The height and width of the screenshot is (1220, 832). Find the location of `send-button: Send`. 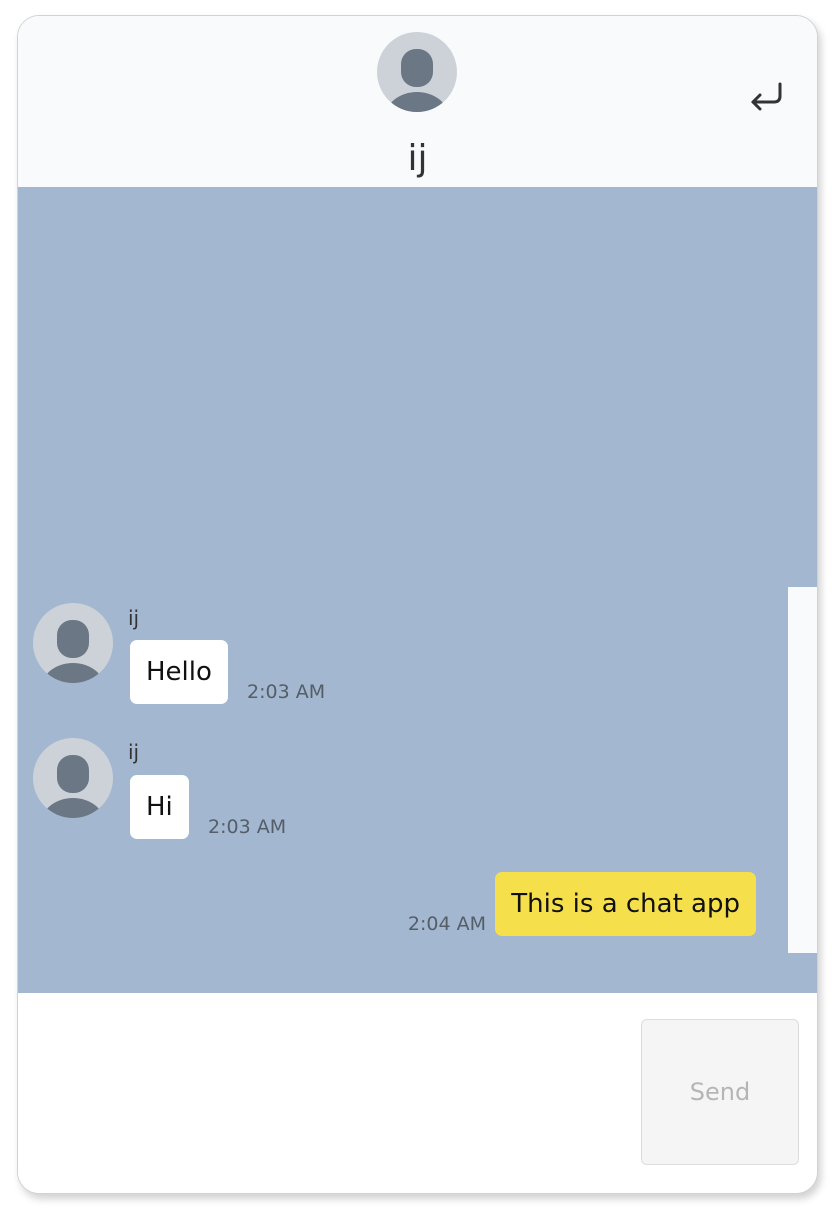

send-button: Send is located at coordinates (720, 1092).